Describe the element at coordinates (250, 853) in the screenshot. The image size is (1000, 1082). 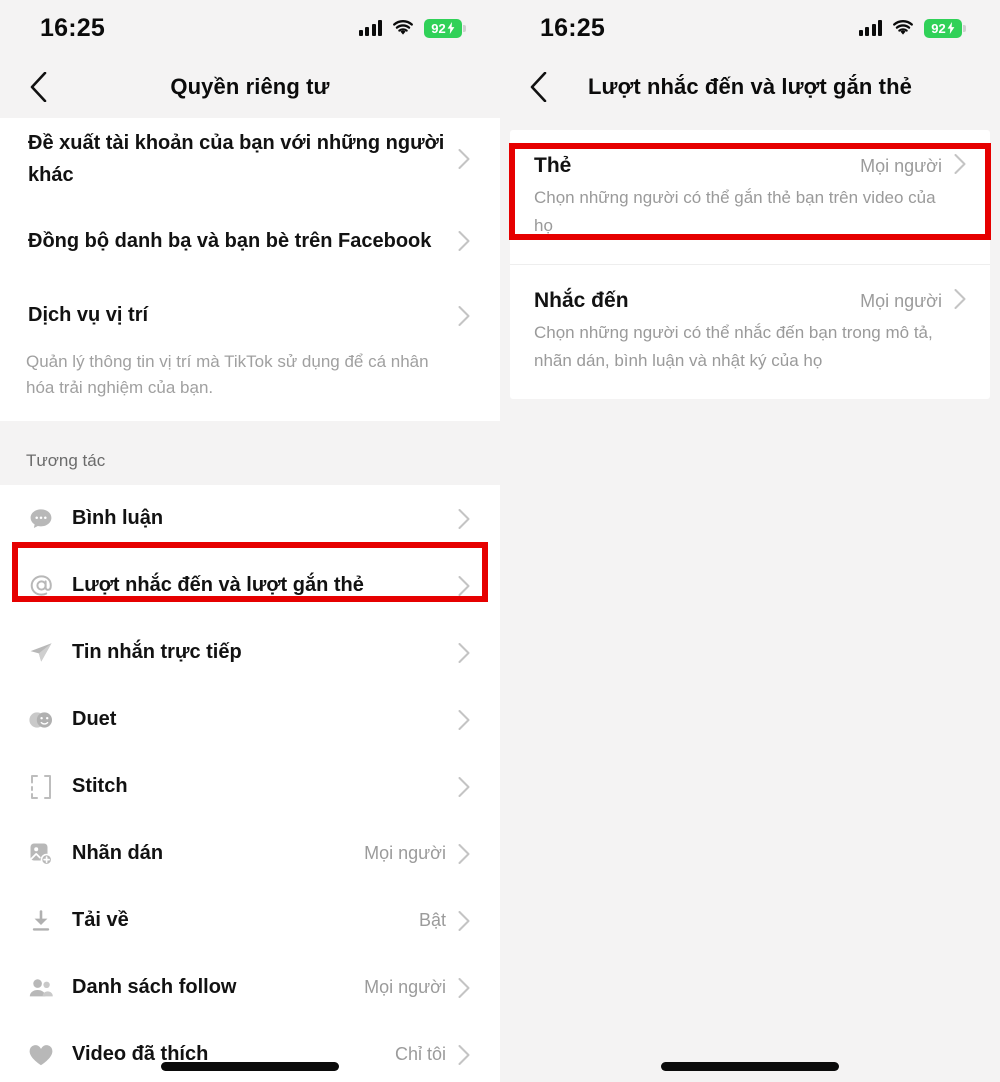
I see `sidebar-item-stickers: Nhãn dán Mọi người` at that location.